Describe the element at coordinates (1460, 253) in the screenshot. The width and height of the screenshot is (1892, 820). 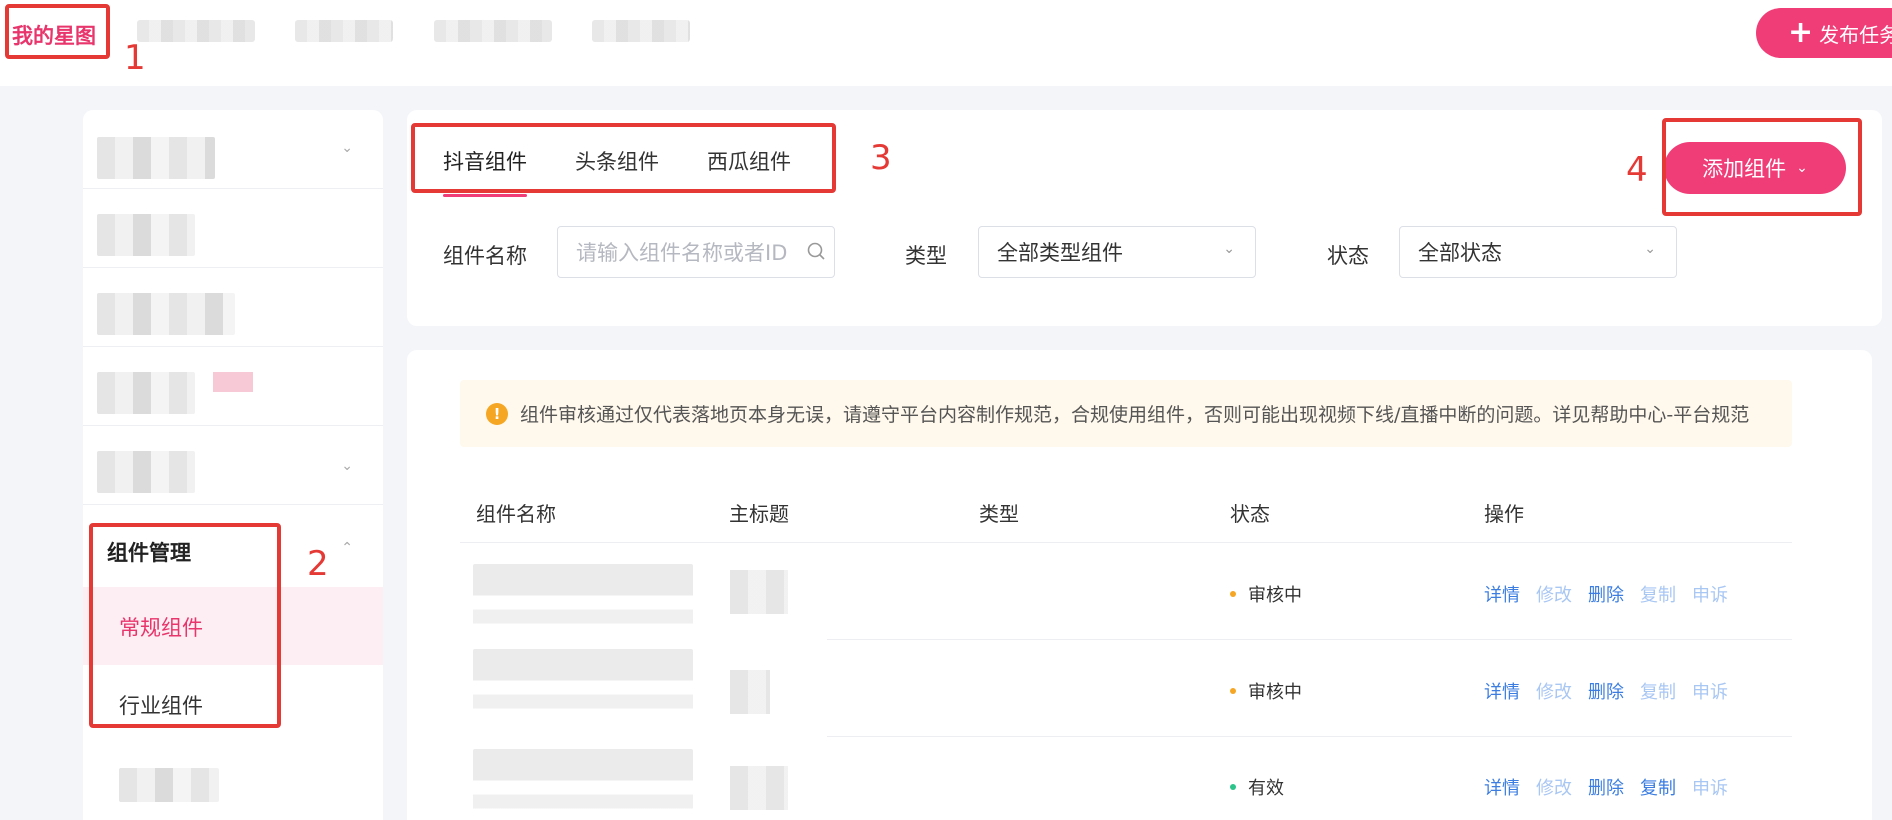
I see `status-select-value: 全部状态` at that location.